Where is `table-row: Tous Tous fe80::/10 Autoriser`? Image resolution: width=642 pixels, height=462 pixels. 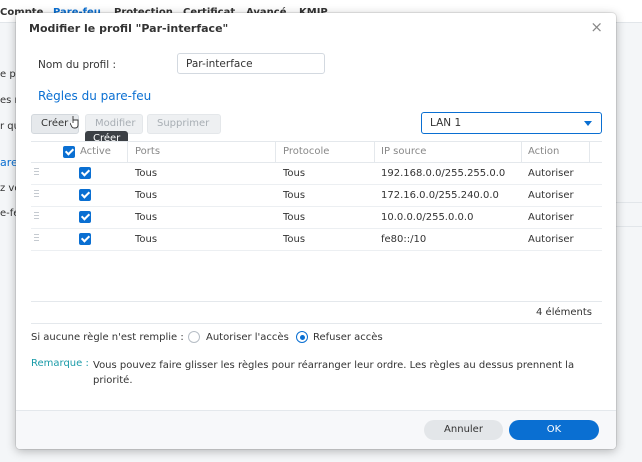 table-row: Tous Tous fe80::/10 Autoriser is located at coordinates (316, 240).